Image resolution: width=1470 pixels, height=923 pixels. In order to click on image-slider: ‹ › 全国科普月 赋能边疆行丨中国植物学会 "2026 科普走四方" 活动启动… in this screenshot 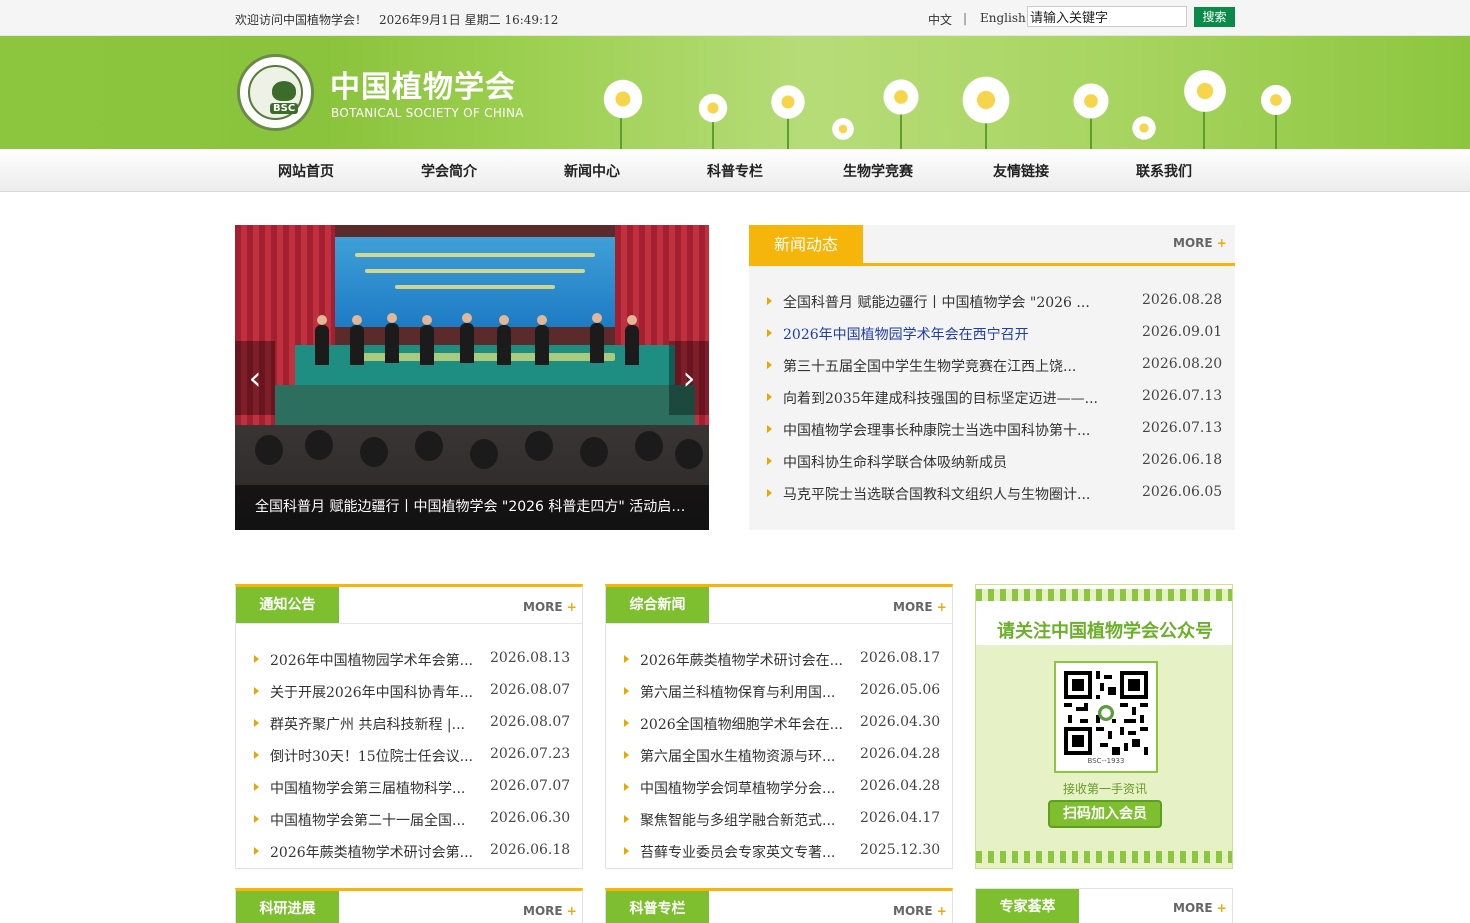, I will do `click(472, 377)`.